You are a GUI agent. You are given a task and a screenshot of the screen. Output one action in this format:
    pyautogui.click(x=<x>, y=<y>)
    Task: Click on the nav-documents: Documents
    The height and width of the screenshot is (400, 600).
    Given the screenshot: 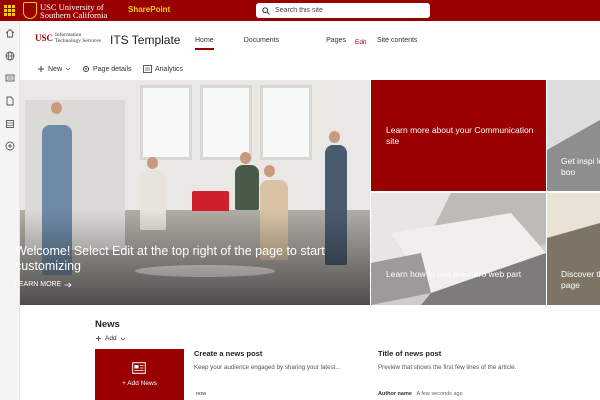 What is the action you would take?
    pyautogui.click(x=261, y=40)
    